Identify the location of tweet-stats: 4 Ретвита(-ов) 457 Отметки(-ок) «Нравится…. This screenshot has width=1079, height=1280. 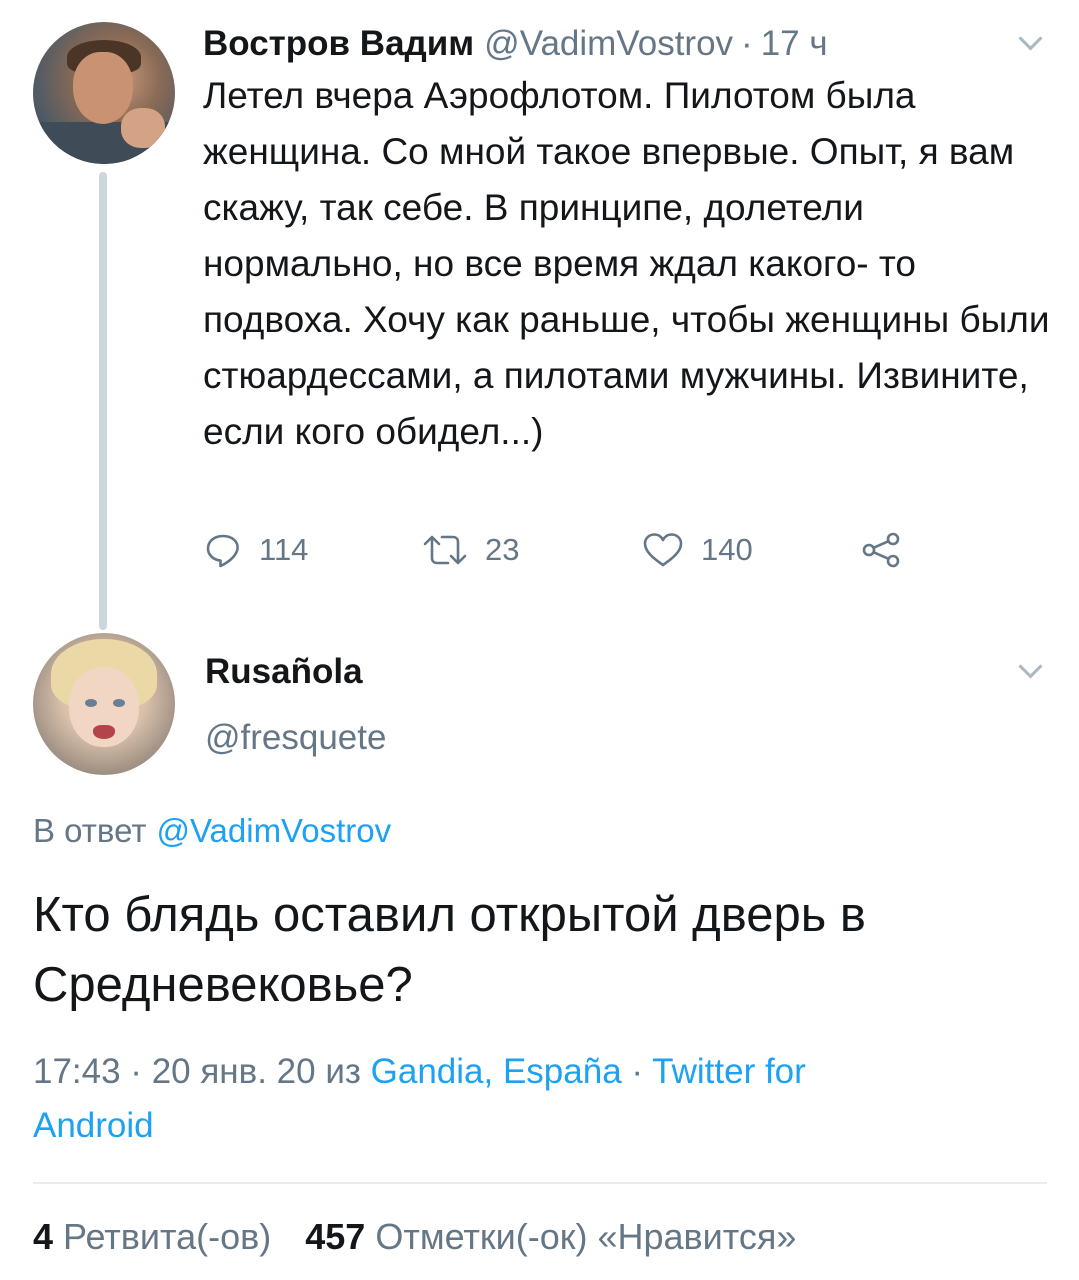
(414, 1237).